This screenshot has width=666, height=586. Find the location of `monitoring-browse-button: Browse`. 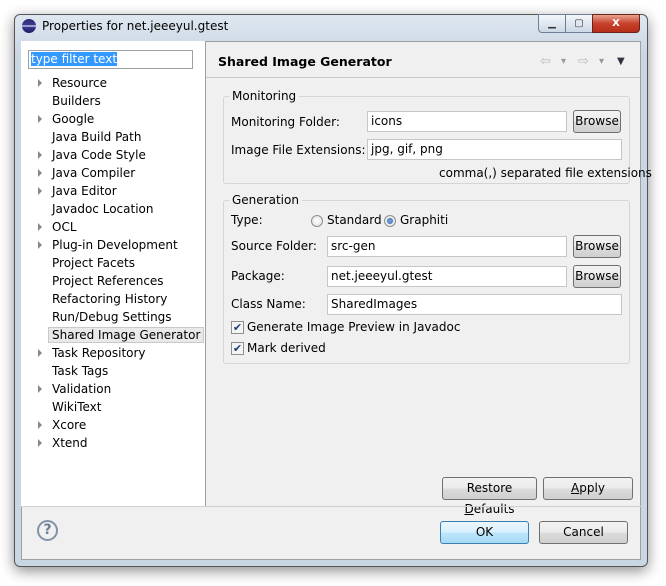

monitoring-browse-button: Browse is located at coordinates (597, 121).